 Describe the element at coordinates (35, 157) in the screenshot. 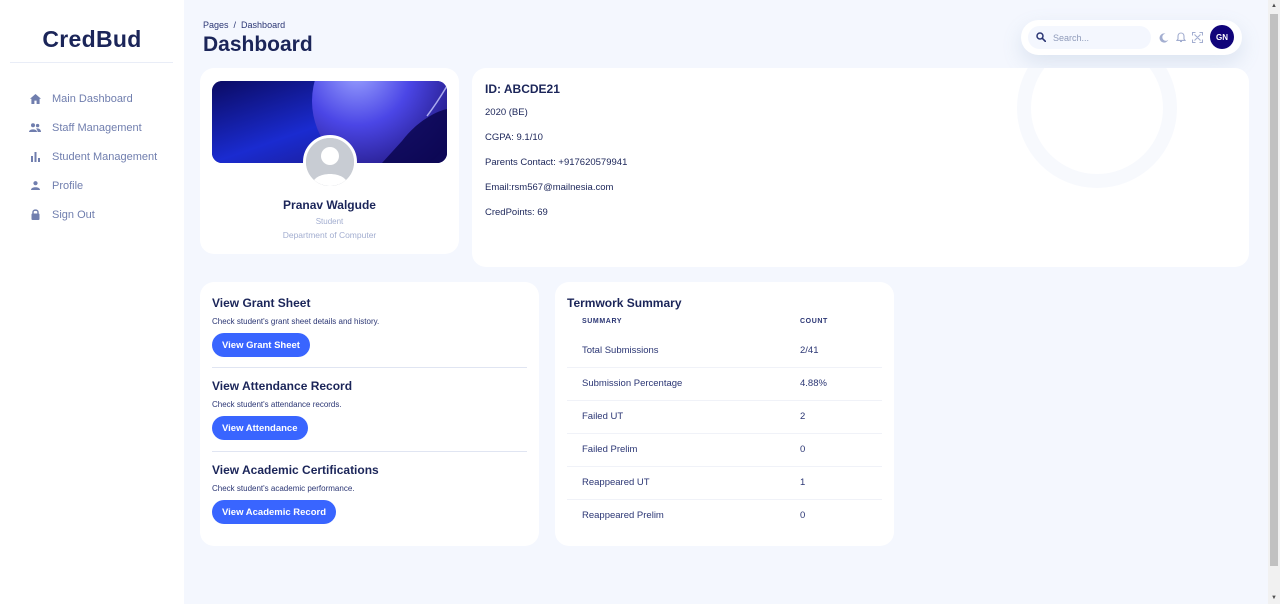

I see `bar-chart-icon` at that location.